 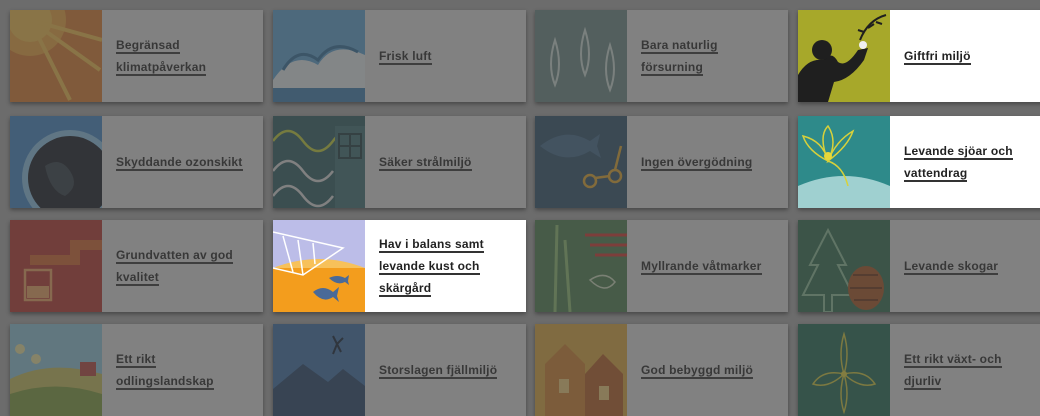 I want to click on card-frisk-luft: Frisk luft, so click(x=399, y=56).